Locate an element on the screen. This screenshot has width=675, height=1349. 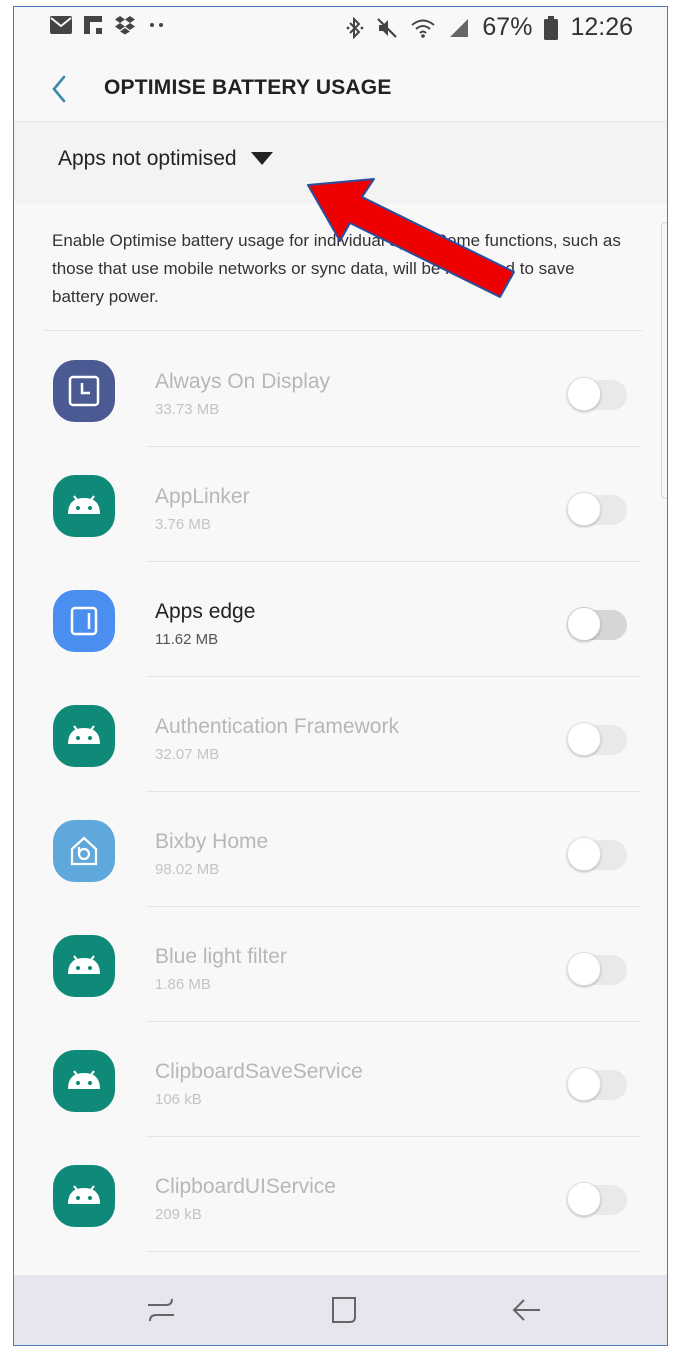
mail-icon is located at coordinates (61, 25).